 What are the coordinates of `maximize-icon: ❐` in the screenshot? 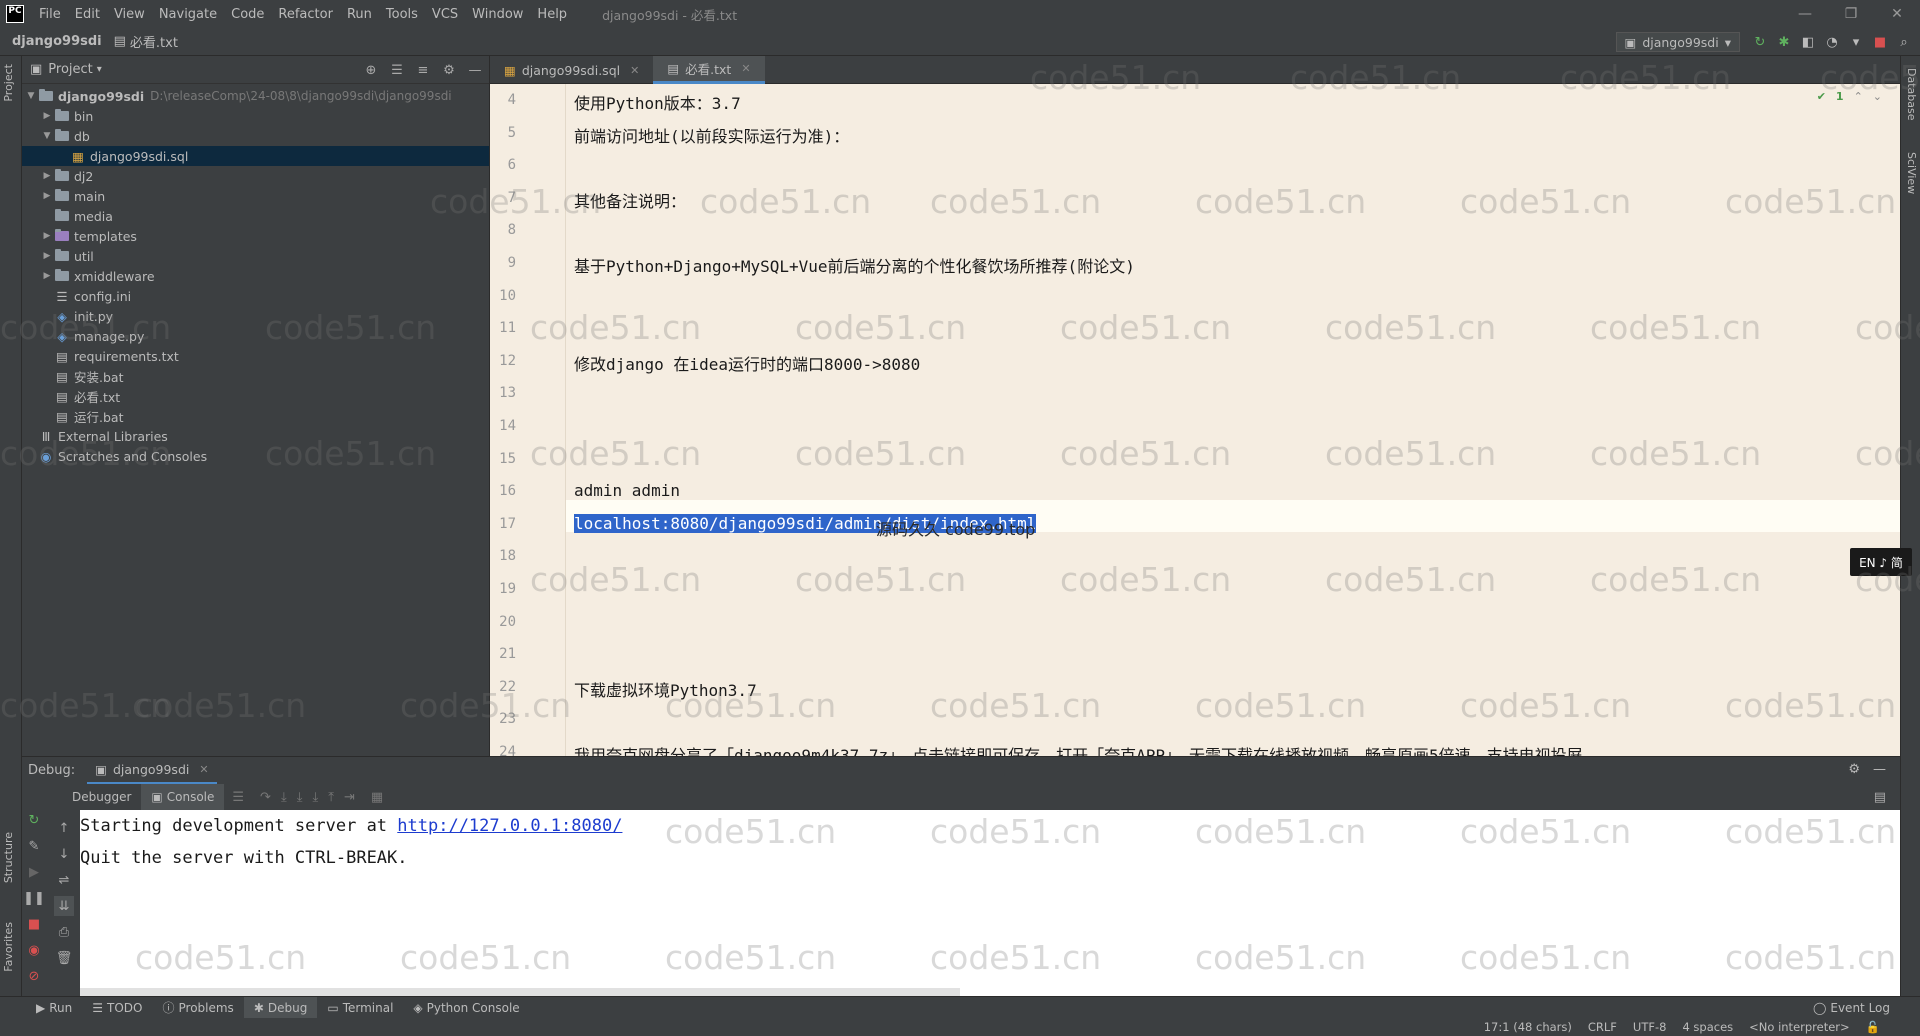 It's located at (1851, 14).